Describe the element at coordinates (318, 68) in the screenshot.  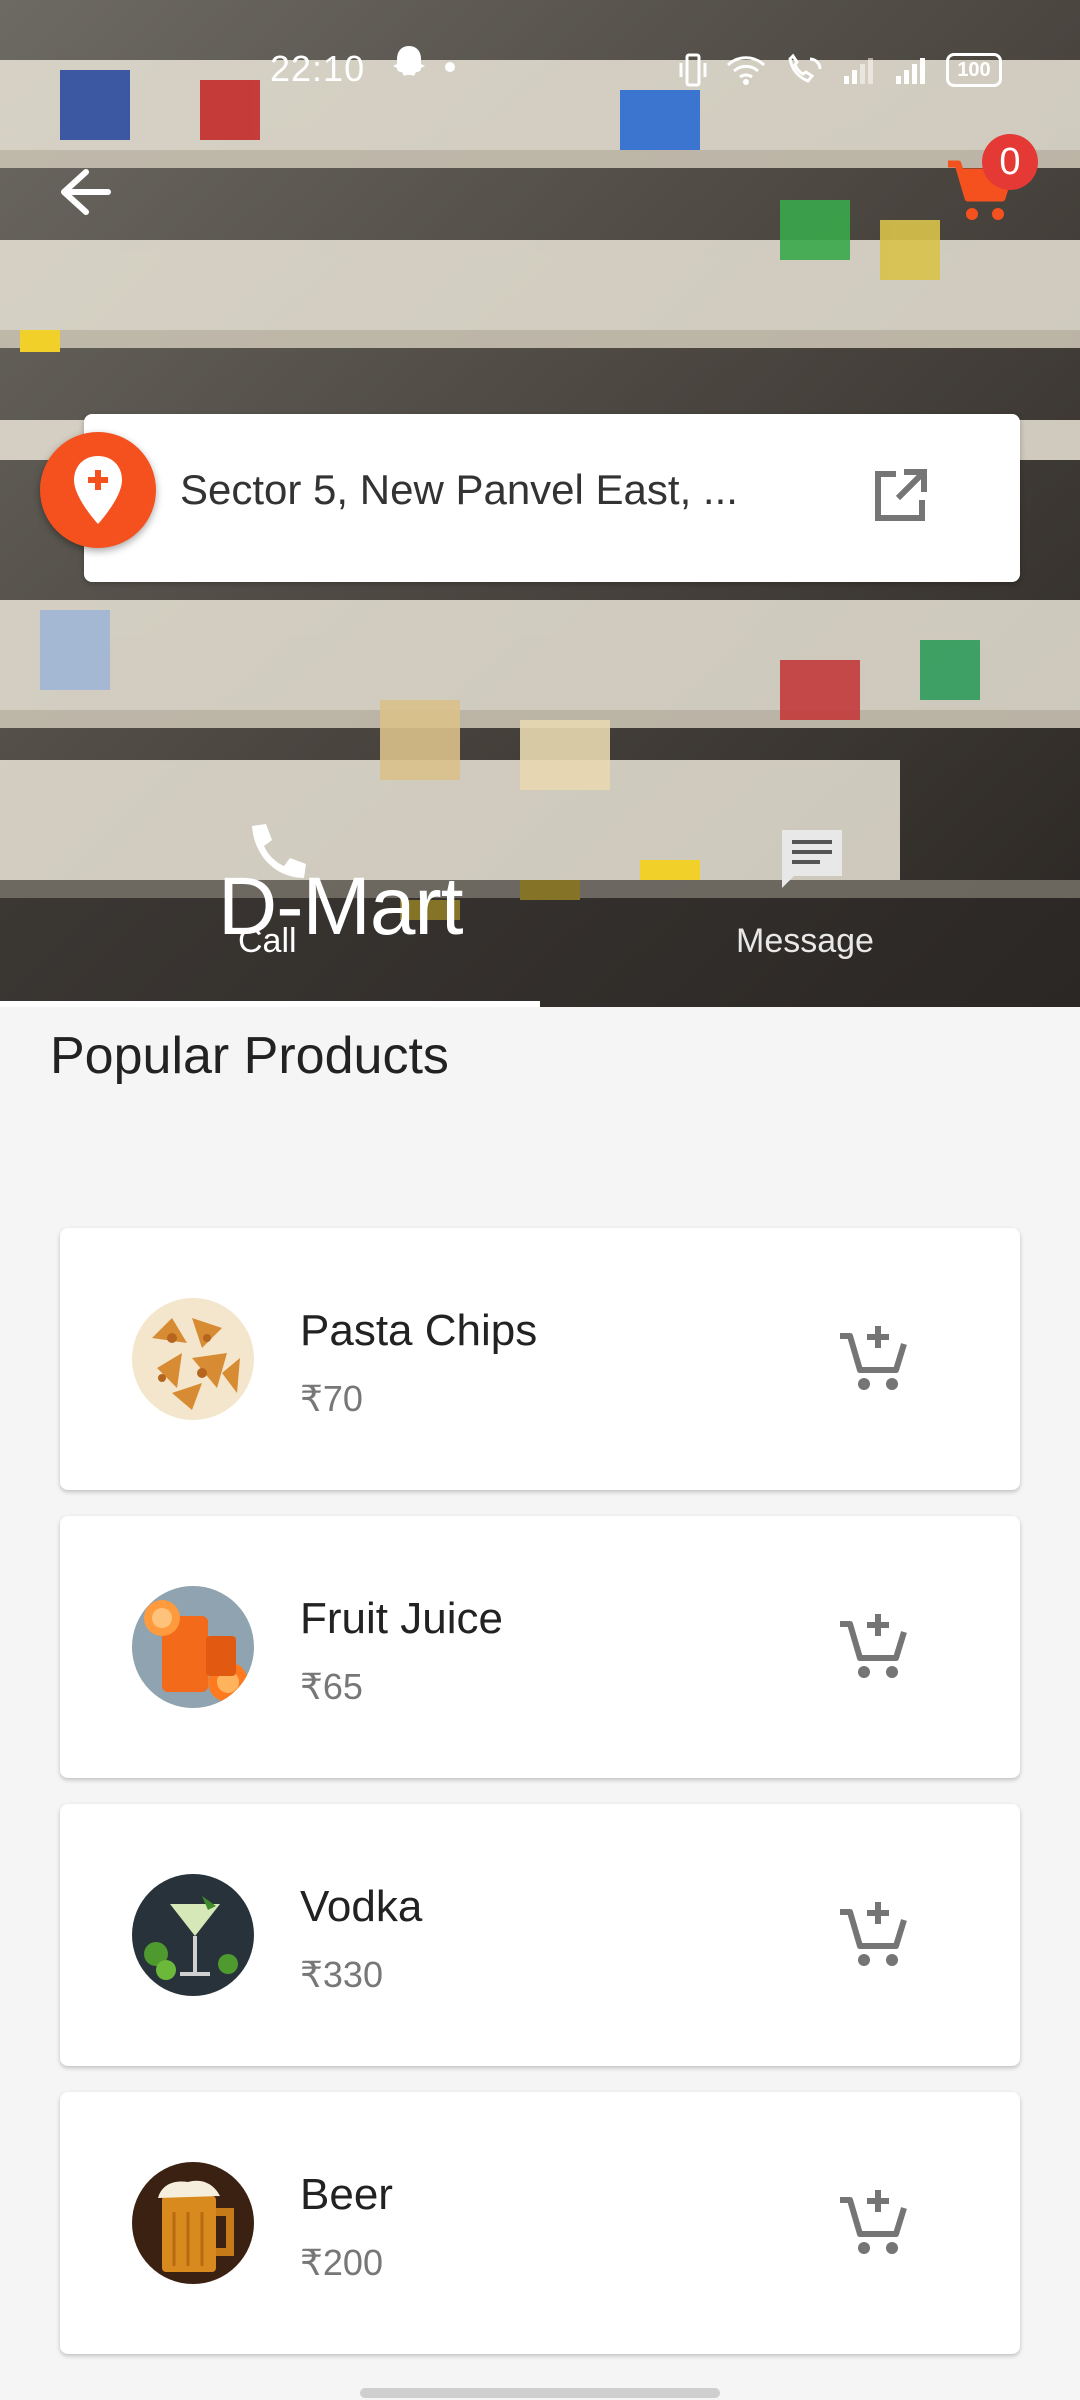
I see `status-time: 22:10` at that location.